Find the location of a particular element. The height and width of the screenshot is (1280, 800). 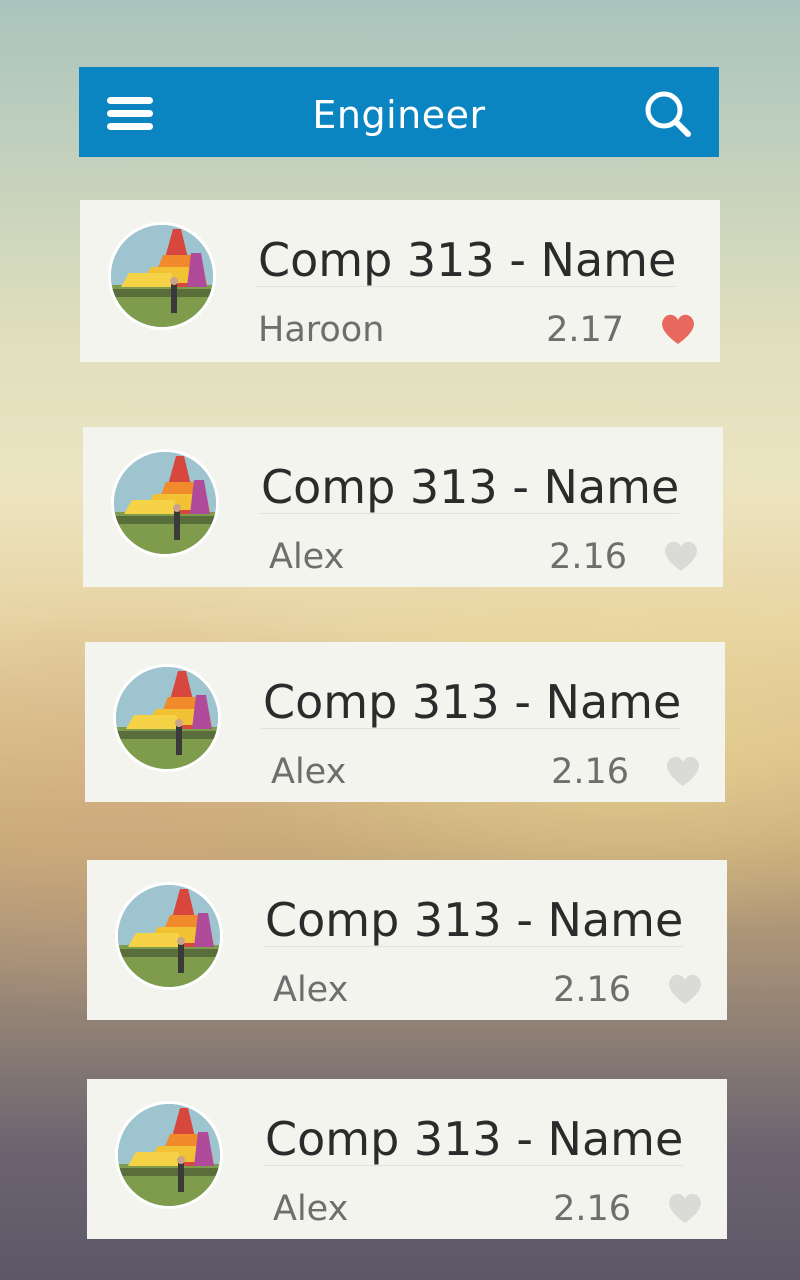

app-header: Engineer is located at coordinates (399, 112).